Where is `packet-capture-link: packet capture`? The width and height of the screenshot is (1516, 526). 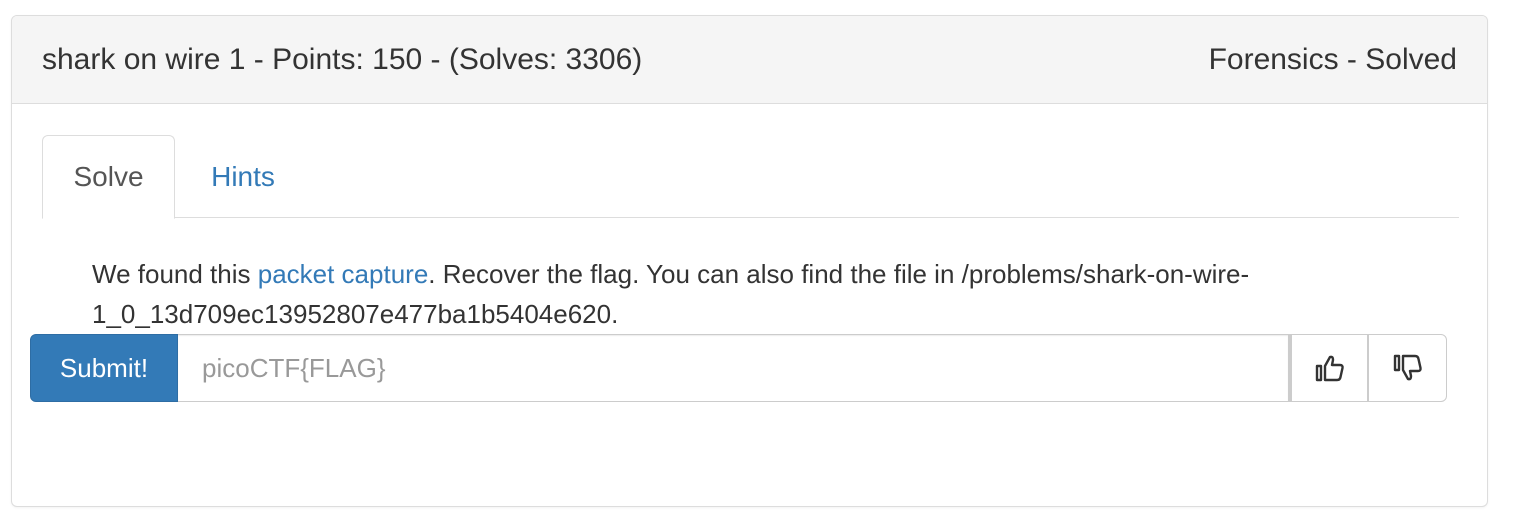
packet-capture-link: packet capture is located at coordinates (343, 274).